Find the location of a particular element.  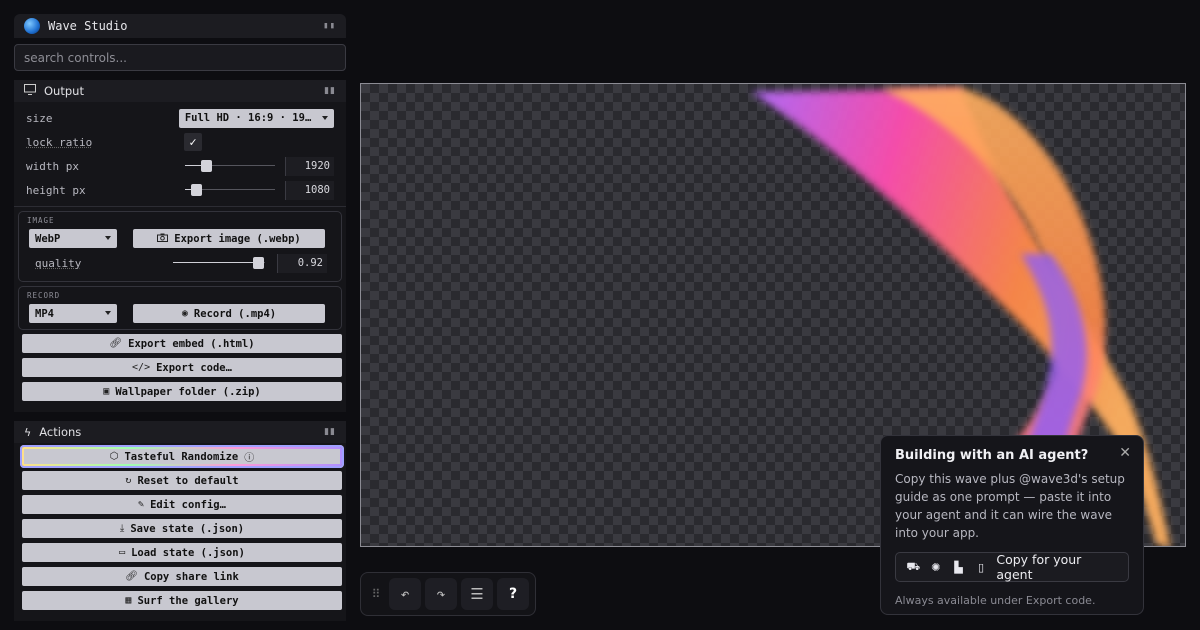

copy-for-agent-button: ⛟ ✺ ▙ ▯ Copy for your agent is located at coordinates (1012, 567).